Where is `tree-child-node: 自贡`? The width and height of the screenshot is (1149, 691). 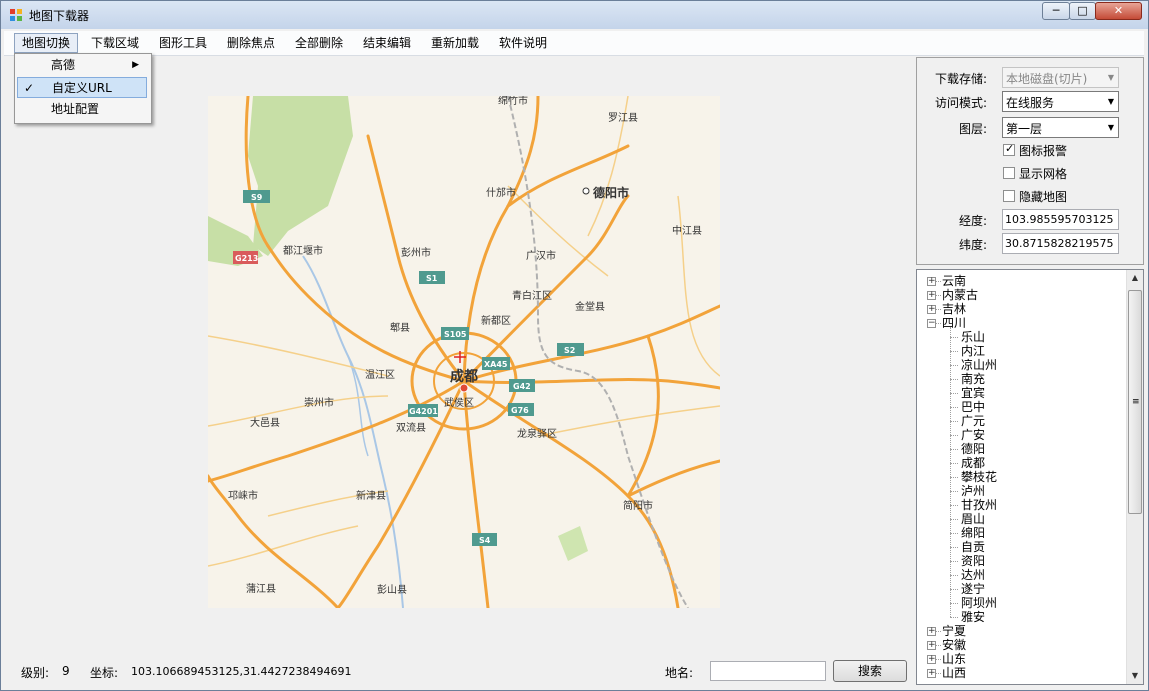
tree-child-node: 自贡 is located at coordinates (973, 547).